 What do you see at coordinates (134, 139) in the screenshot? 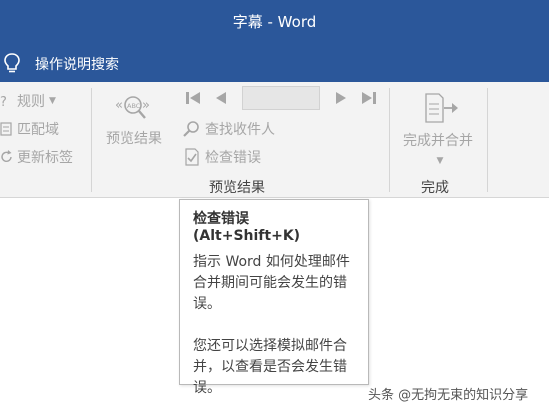
I see `preview-results-label: 预览结果` at bounding box center [134, 139].